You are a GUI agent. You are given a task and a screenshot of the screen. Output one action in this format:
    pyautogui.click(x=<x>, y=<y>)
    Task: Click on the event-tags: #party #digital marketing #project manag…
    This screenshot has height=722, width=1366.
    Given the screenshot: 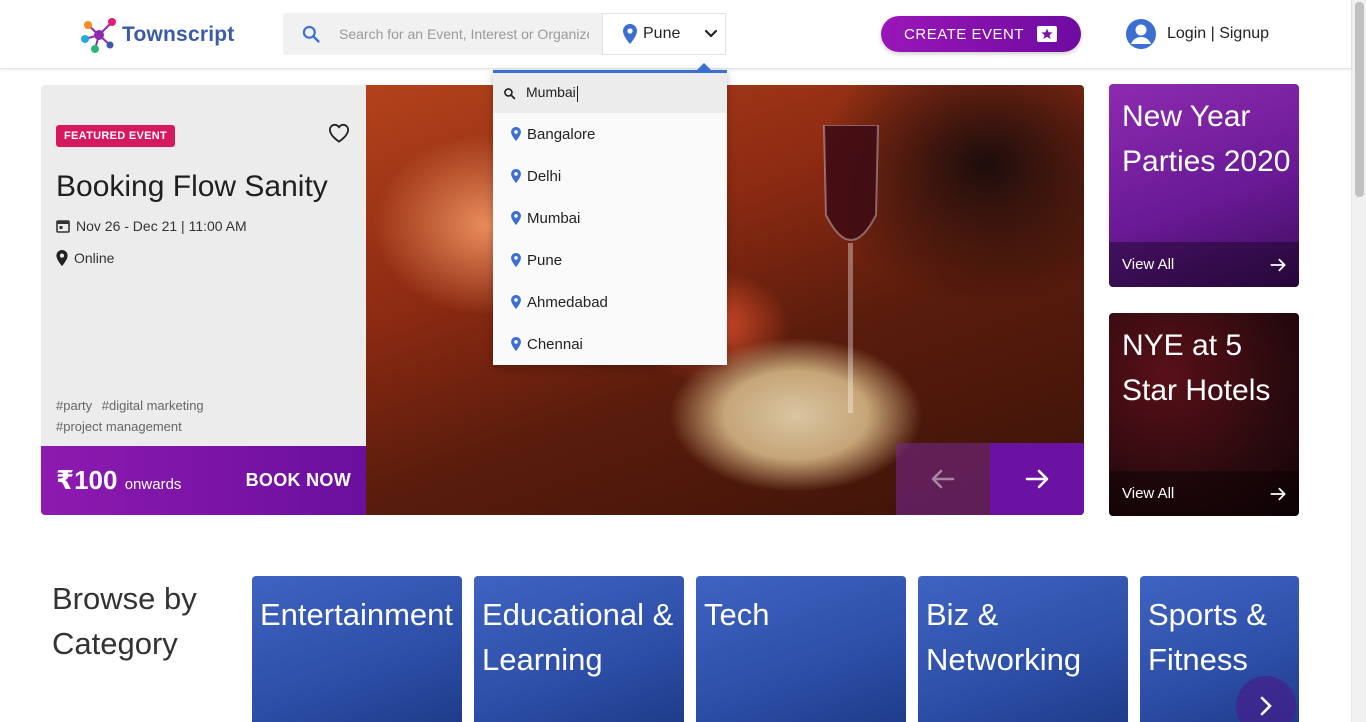 What is the action you would take?
    pyautogui.click(x=206, y=416)
    